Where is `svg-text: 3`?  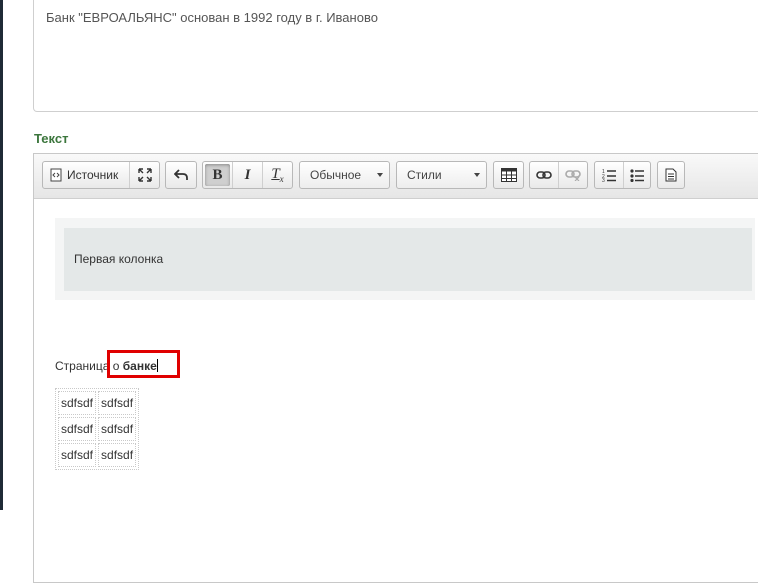 svg-text: 3 is located at coordinates (603, 180).